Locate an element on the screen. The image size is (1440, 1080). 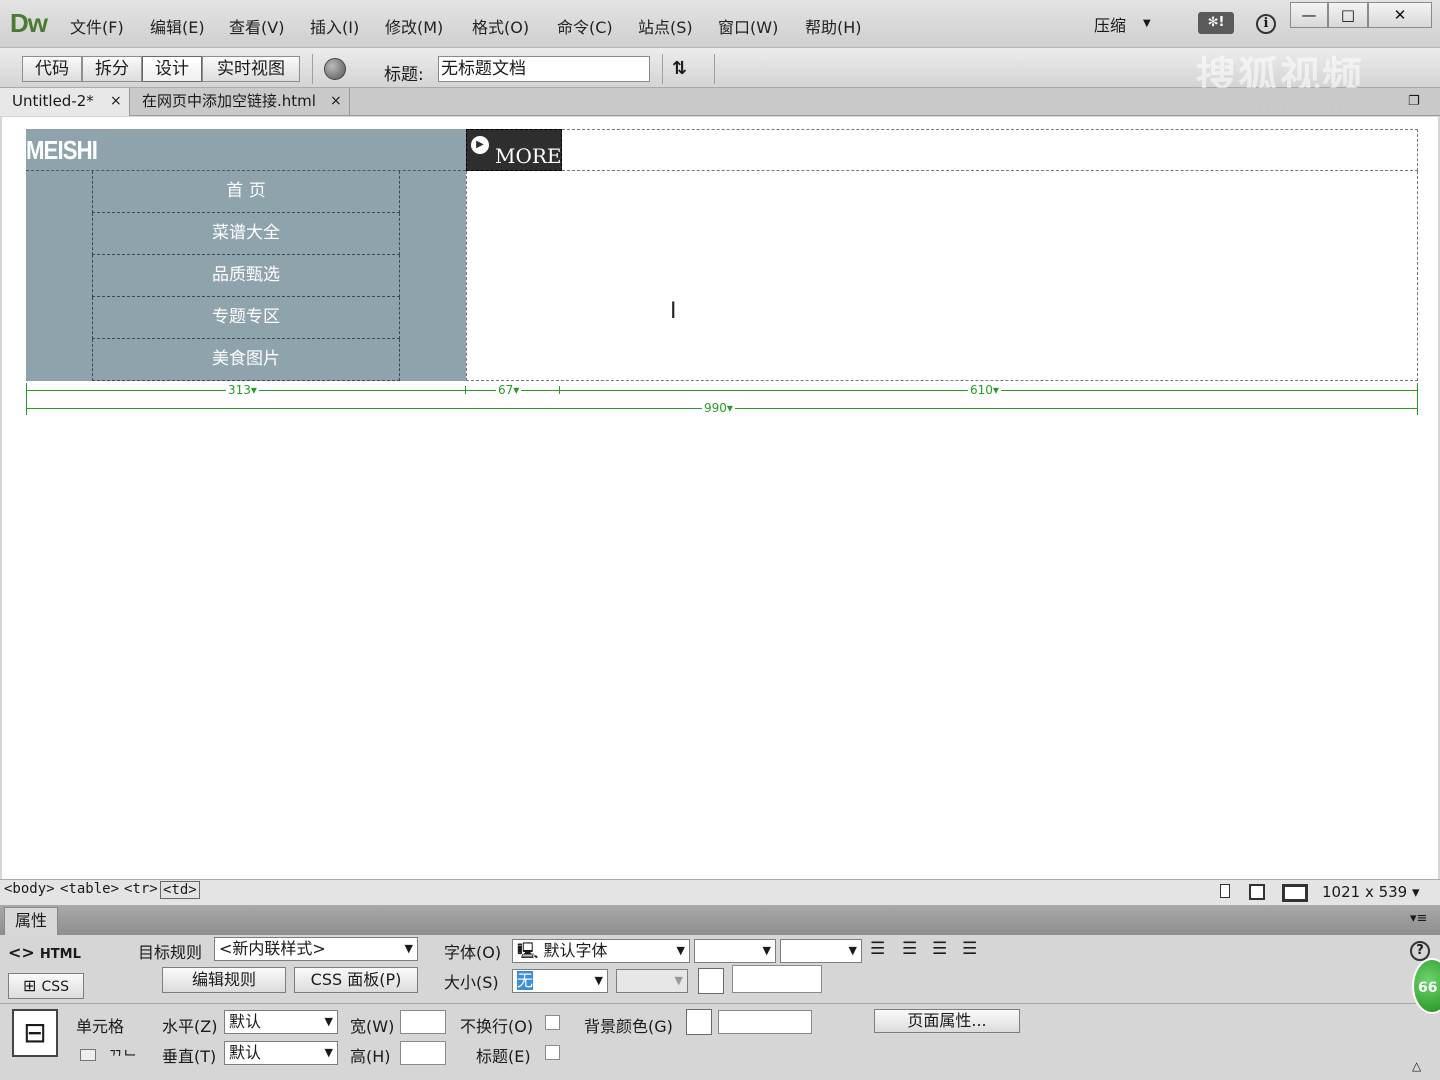
column-width-67: 67▾ is located at coordinates (509, 390).